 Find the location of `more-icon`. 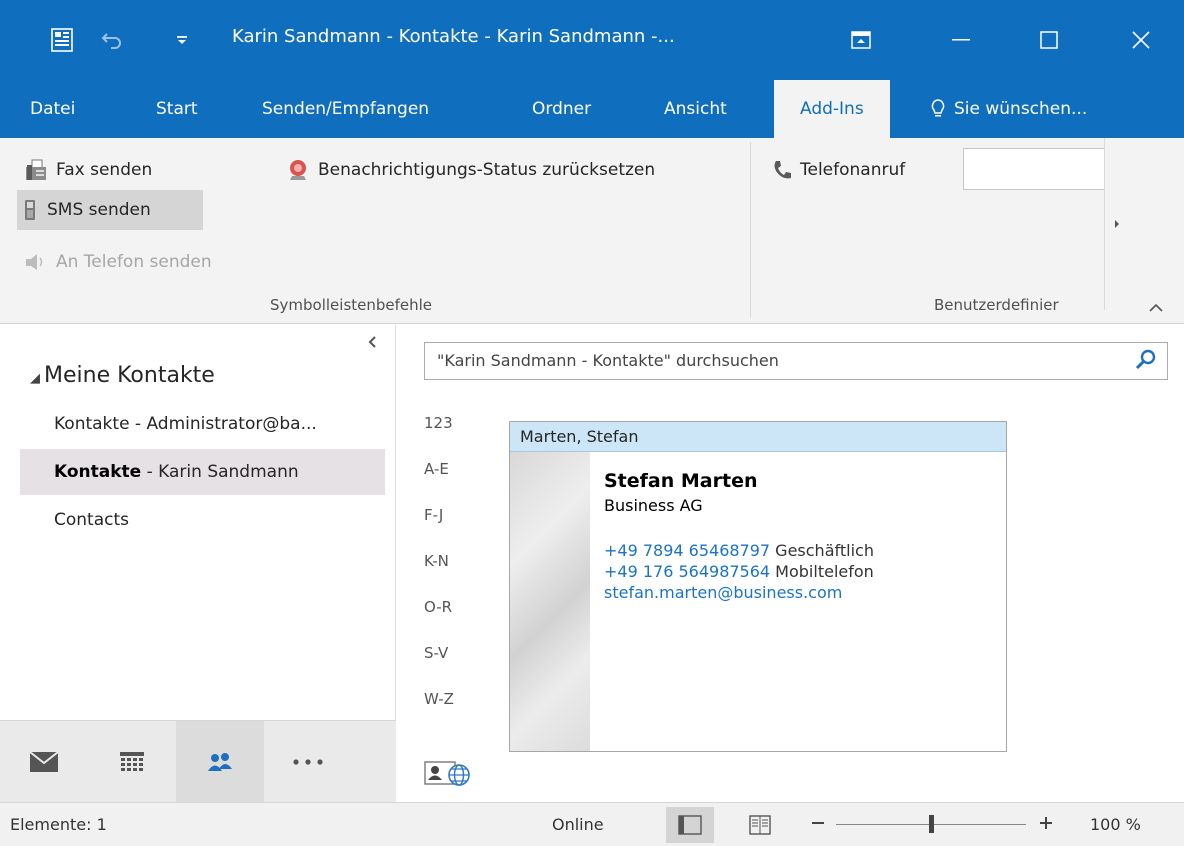

more-icon is located at coordinates (308, 762).